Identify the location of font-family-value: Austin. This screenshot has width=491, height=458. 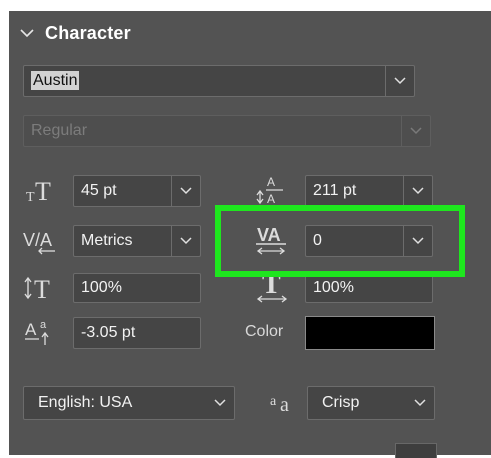
(55, 80).